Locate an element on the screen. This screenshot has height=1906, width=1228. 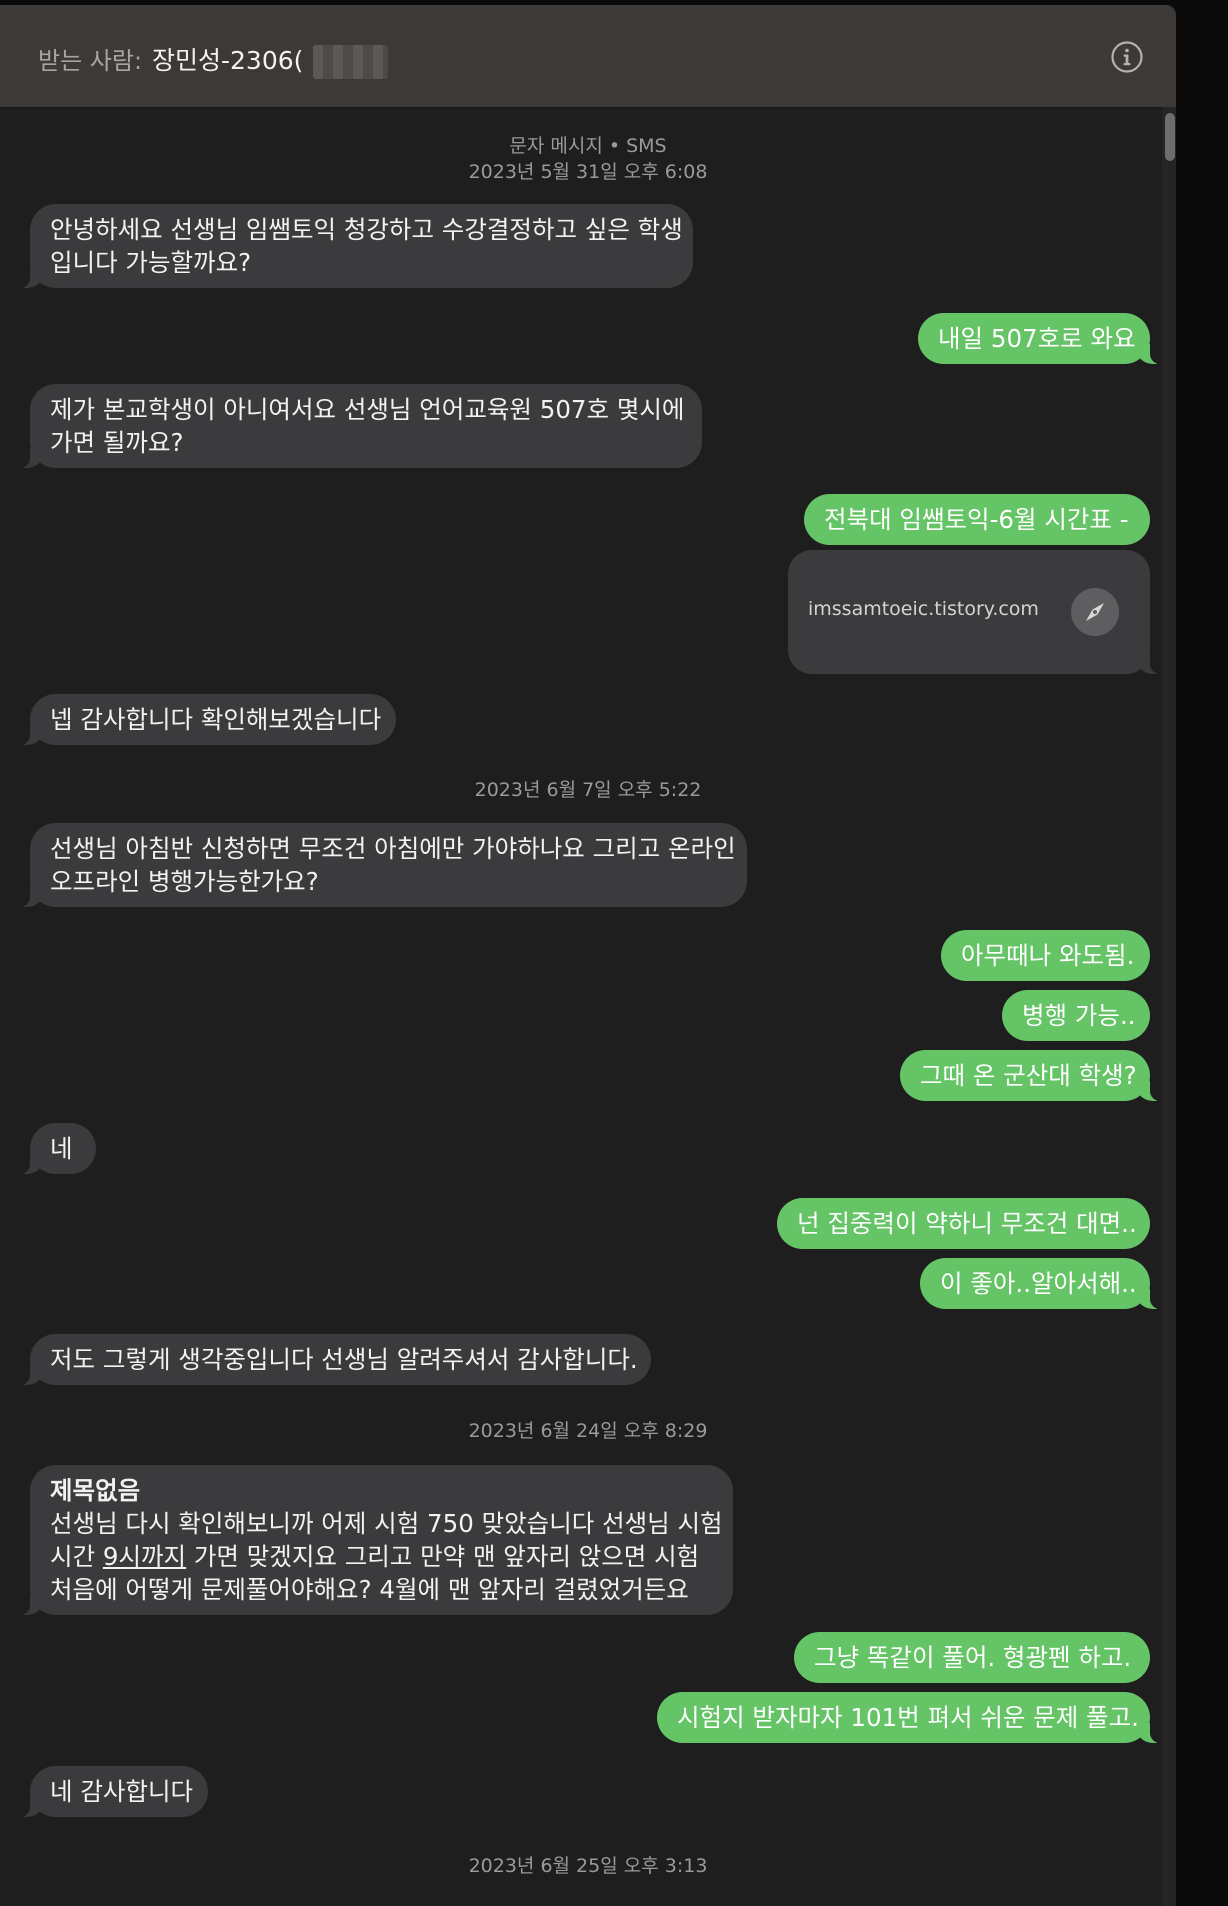
message-outgoing: 그냥 똑같이 풀어. 형광펜 하고. is located at coordinates (972, 1657).